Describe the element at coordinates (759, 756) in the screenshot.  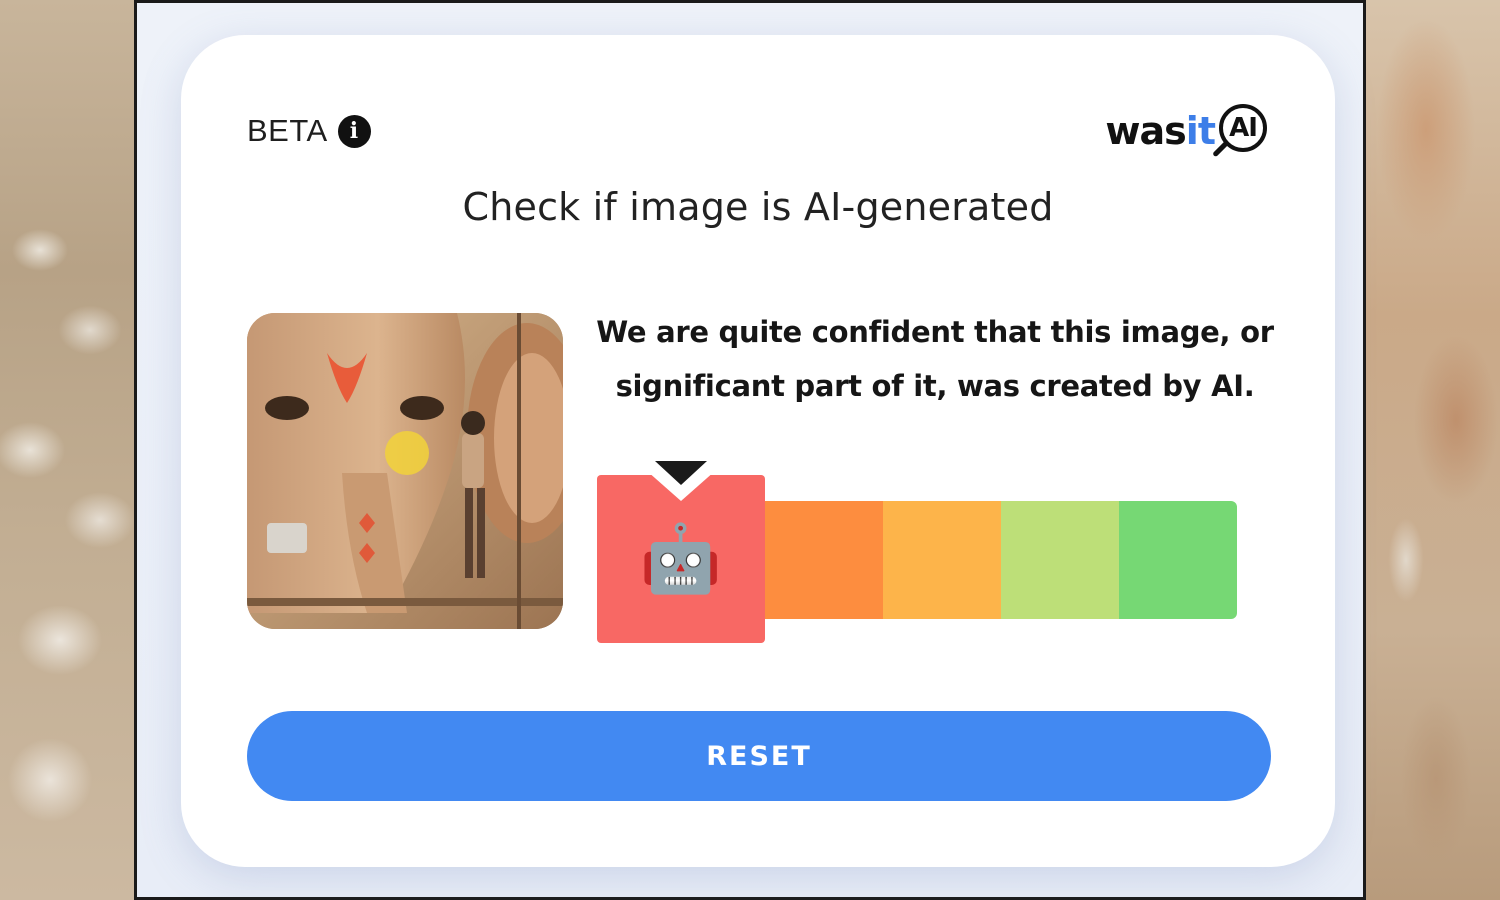
I see `reset-button: RESET` at that location.